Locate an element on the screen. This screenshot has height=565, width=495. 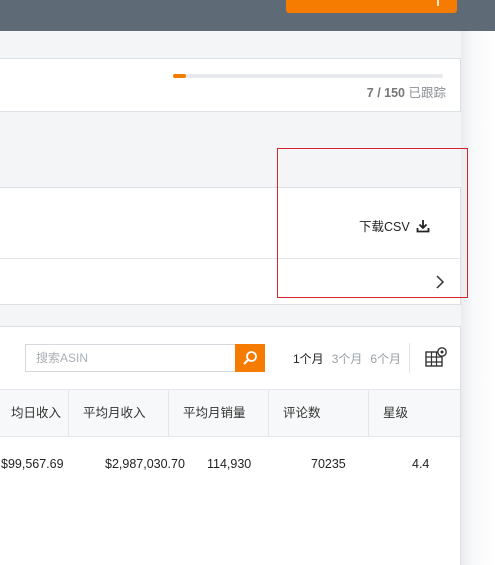
tracking-suffix: 已跟踪 is located at coordinates (427, 93).